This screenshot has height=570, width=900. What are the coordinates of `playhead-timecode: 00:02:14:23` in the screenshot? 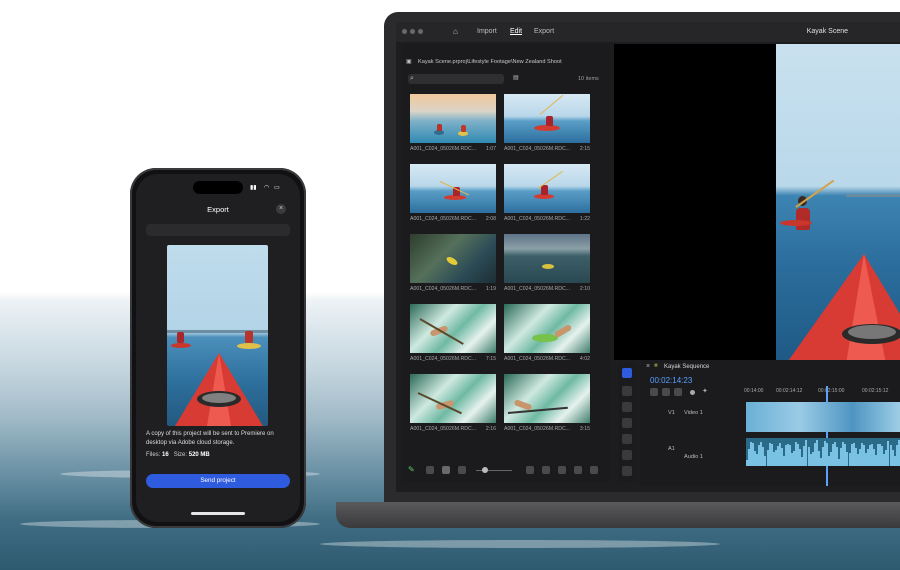 It's located at (671, 380).